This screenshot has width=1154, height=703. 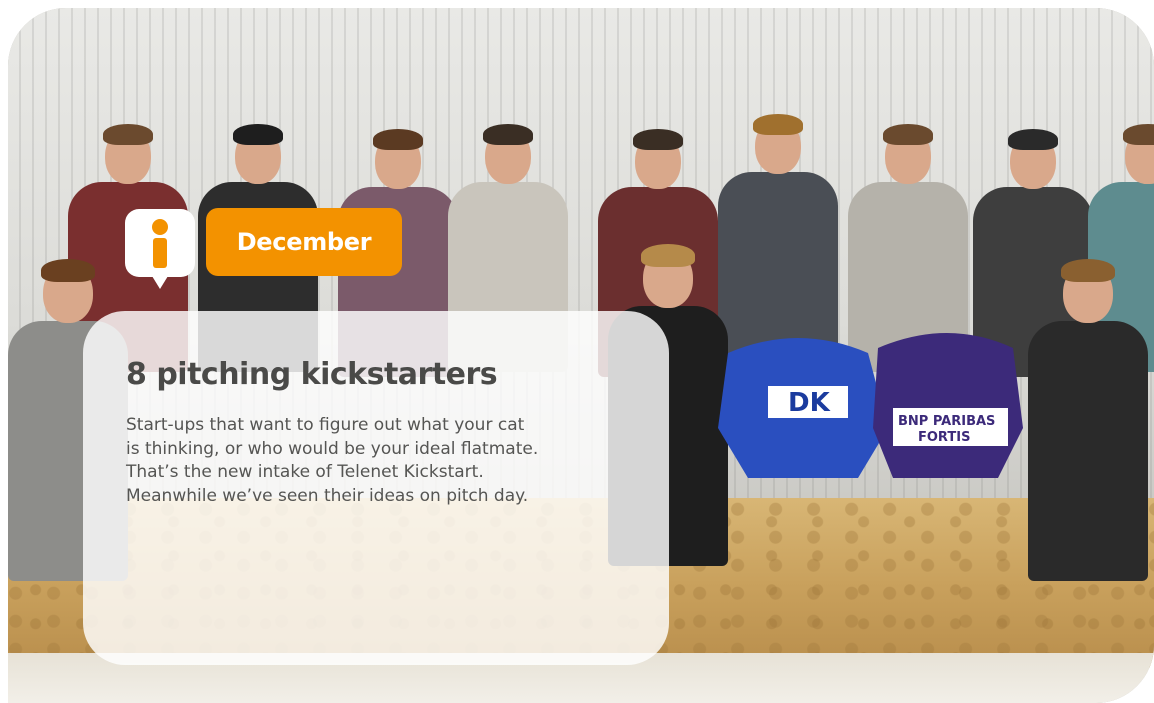 I want to click on info-icon, so click(x=160, y=249).